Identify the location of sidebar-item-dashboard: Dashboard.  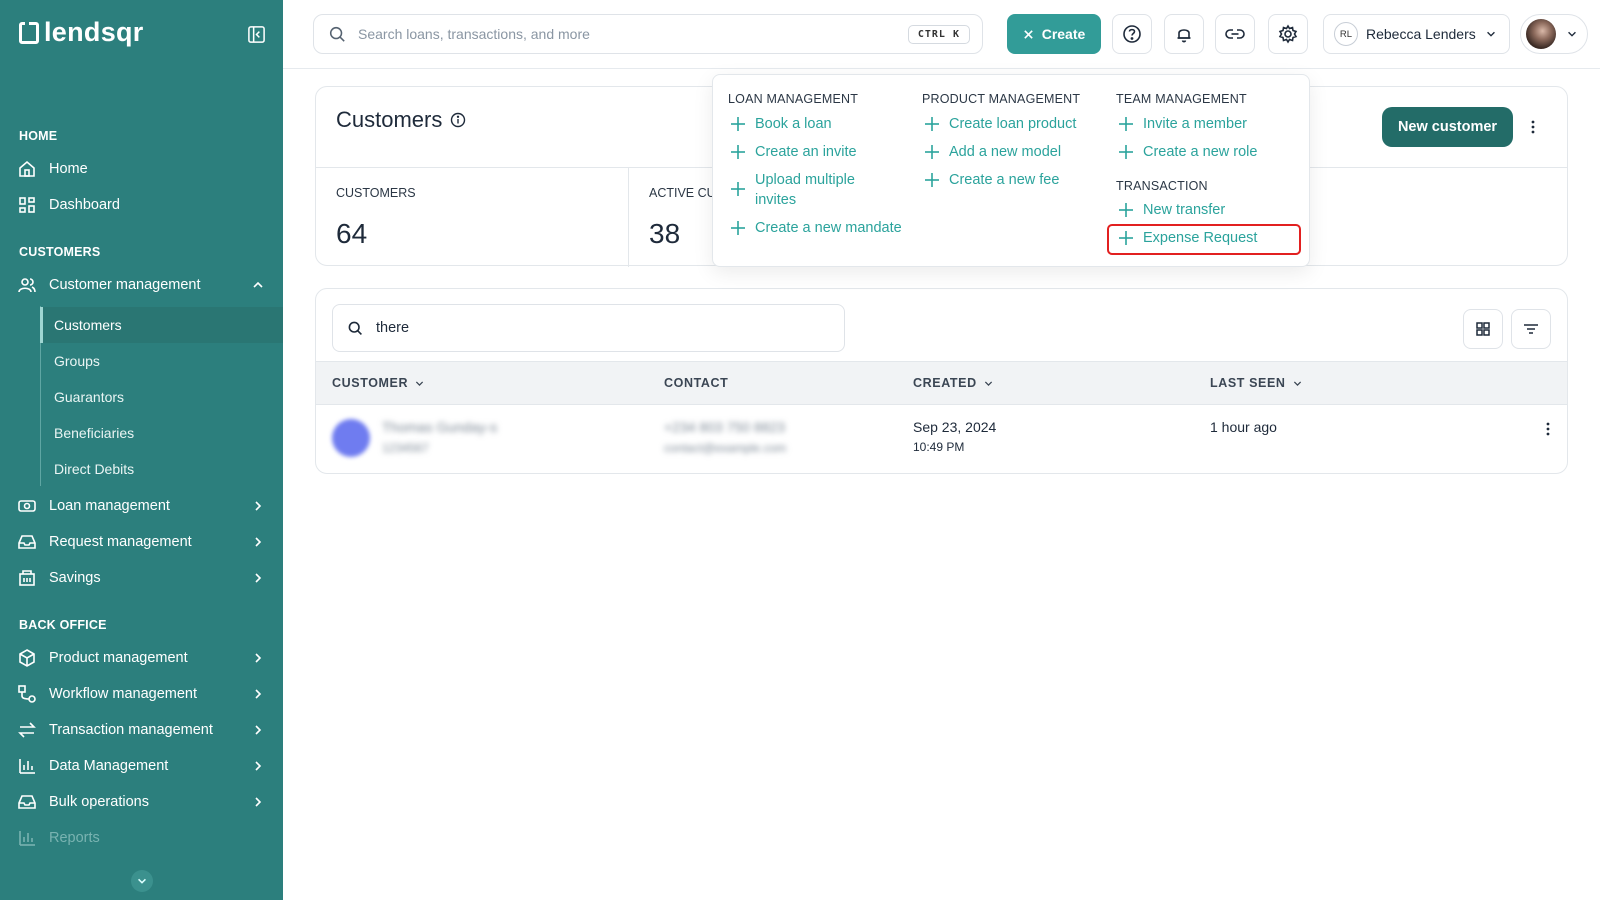
(141, 205).